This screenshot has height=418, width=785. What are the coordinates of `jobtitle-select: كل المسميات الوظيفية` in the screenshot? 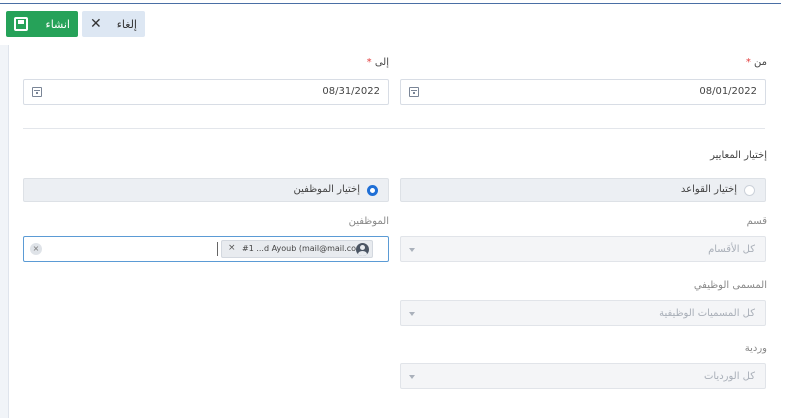 It's located at (583, 313).